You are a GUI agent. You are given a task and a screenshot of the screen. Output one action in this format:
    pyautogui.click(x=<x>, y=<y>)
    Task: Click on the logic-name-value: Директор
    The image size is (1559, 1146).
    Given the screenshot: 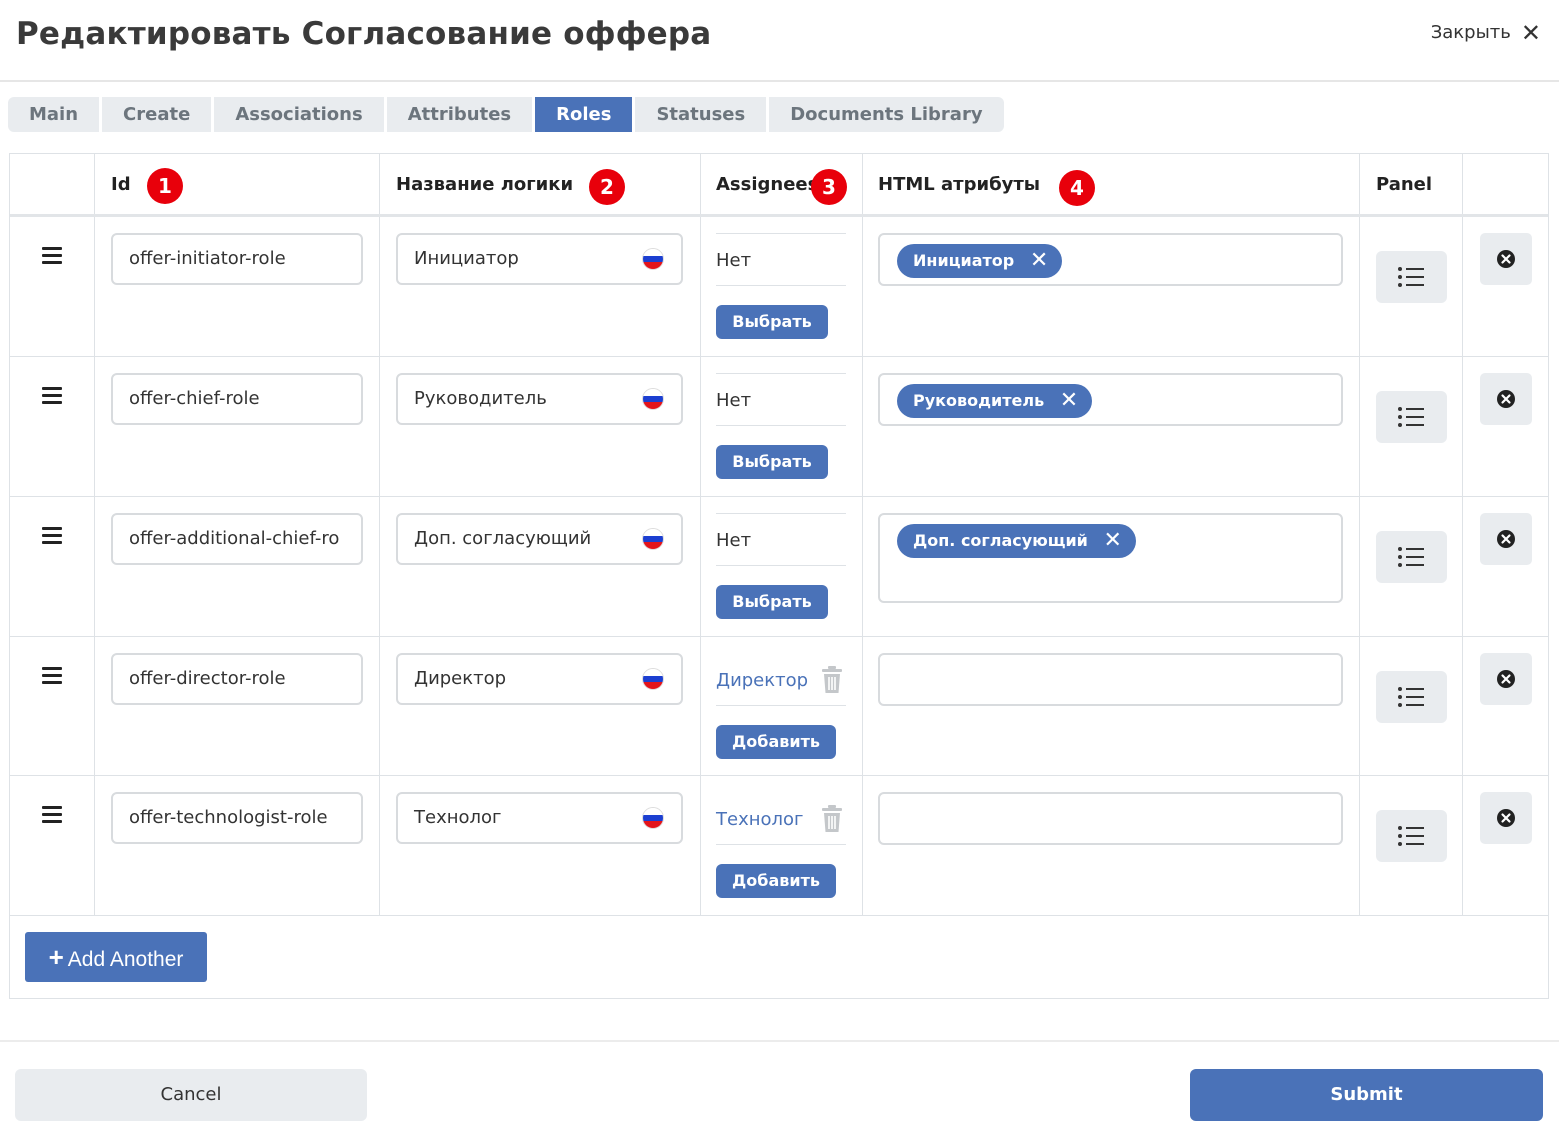 What is the action you would take?
    pyautogui.click(x=460, y=678)
    